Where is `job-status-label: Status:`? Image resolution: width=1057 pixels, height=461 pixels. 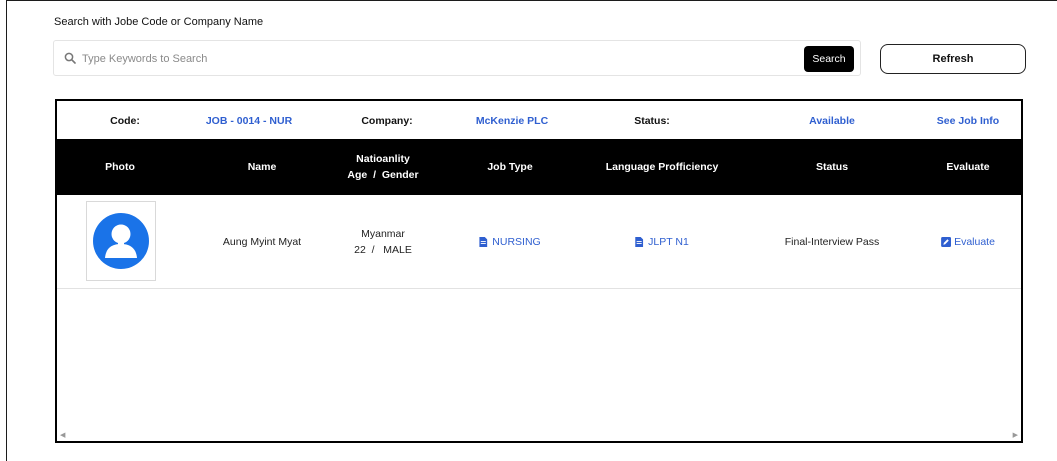 job-status-label: Status: is located at coordinates (652, 121).